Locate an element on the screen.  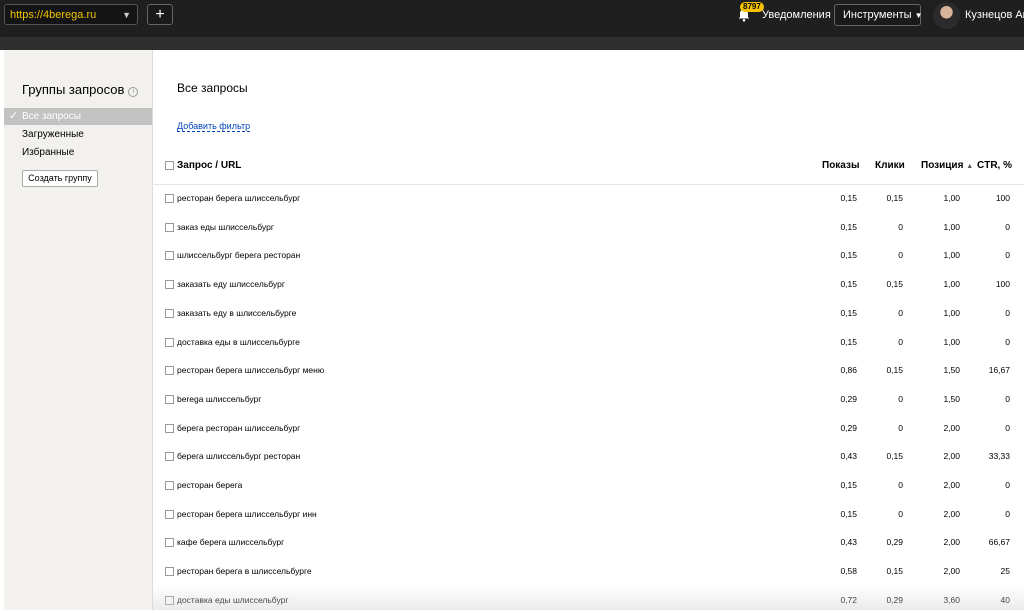
sidebar-title: Группы запросов i is located at coordinates (80, 89).